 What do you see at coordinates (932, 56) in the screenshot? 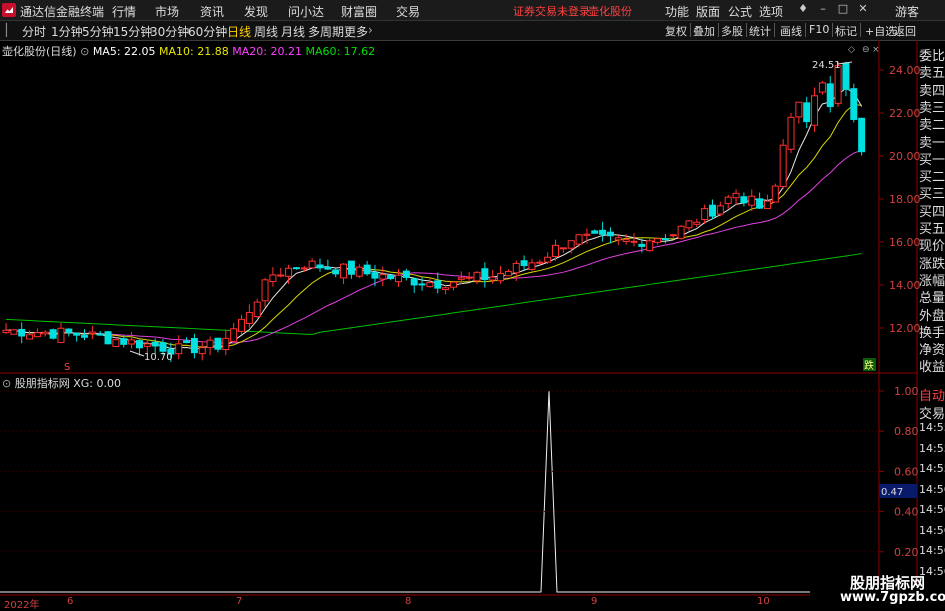
I see `quote-row-label: 委比` at bounding box center [932, 56].